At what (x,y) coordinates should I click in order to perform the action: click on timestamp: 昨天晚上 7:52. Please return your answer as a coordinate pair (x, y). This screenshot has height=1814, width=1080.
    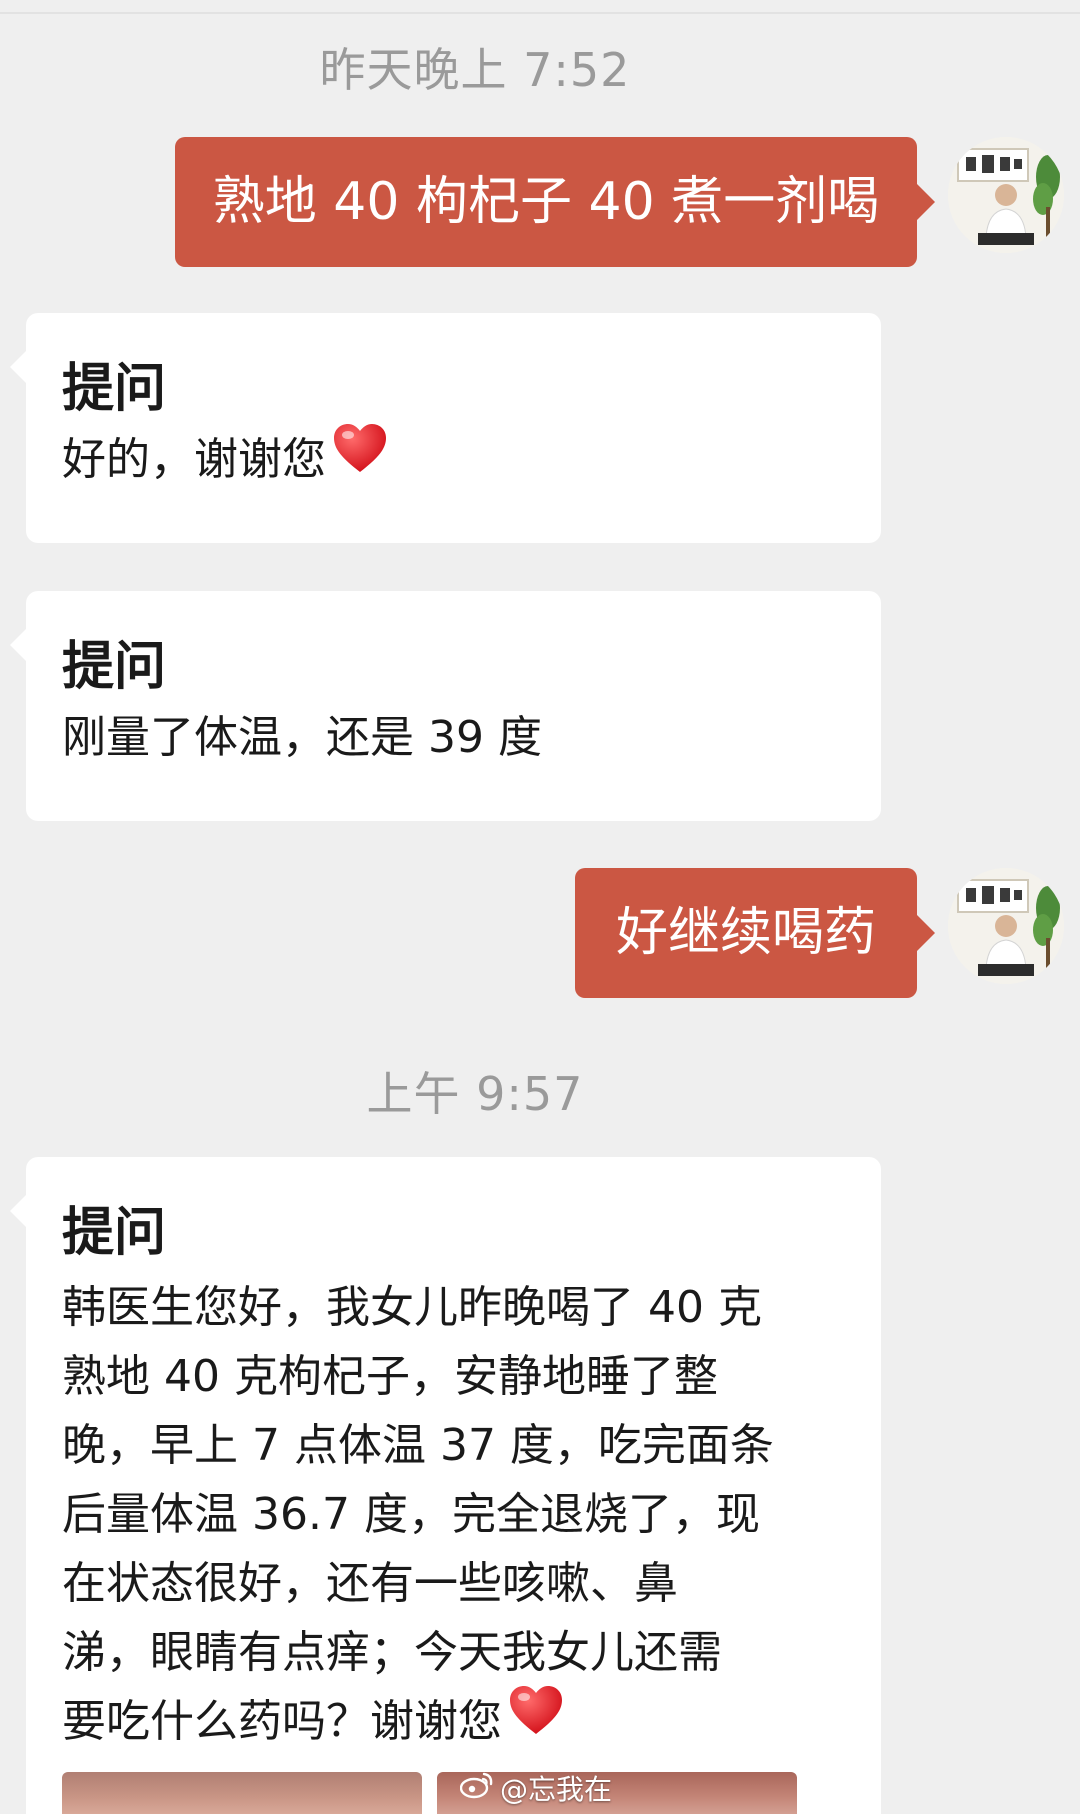
    Looking at the image, I should click on (475, 70).